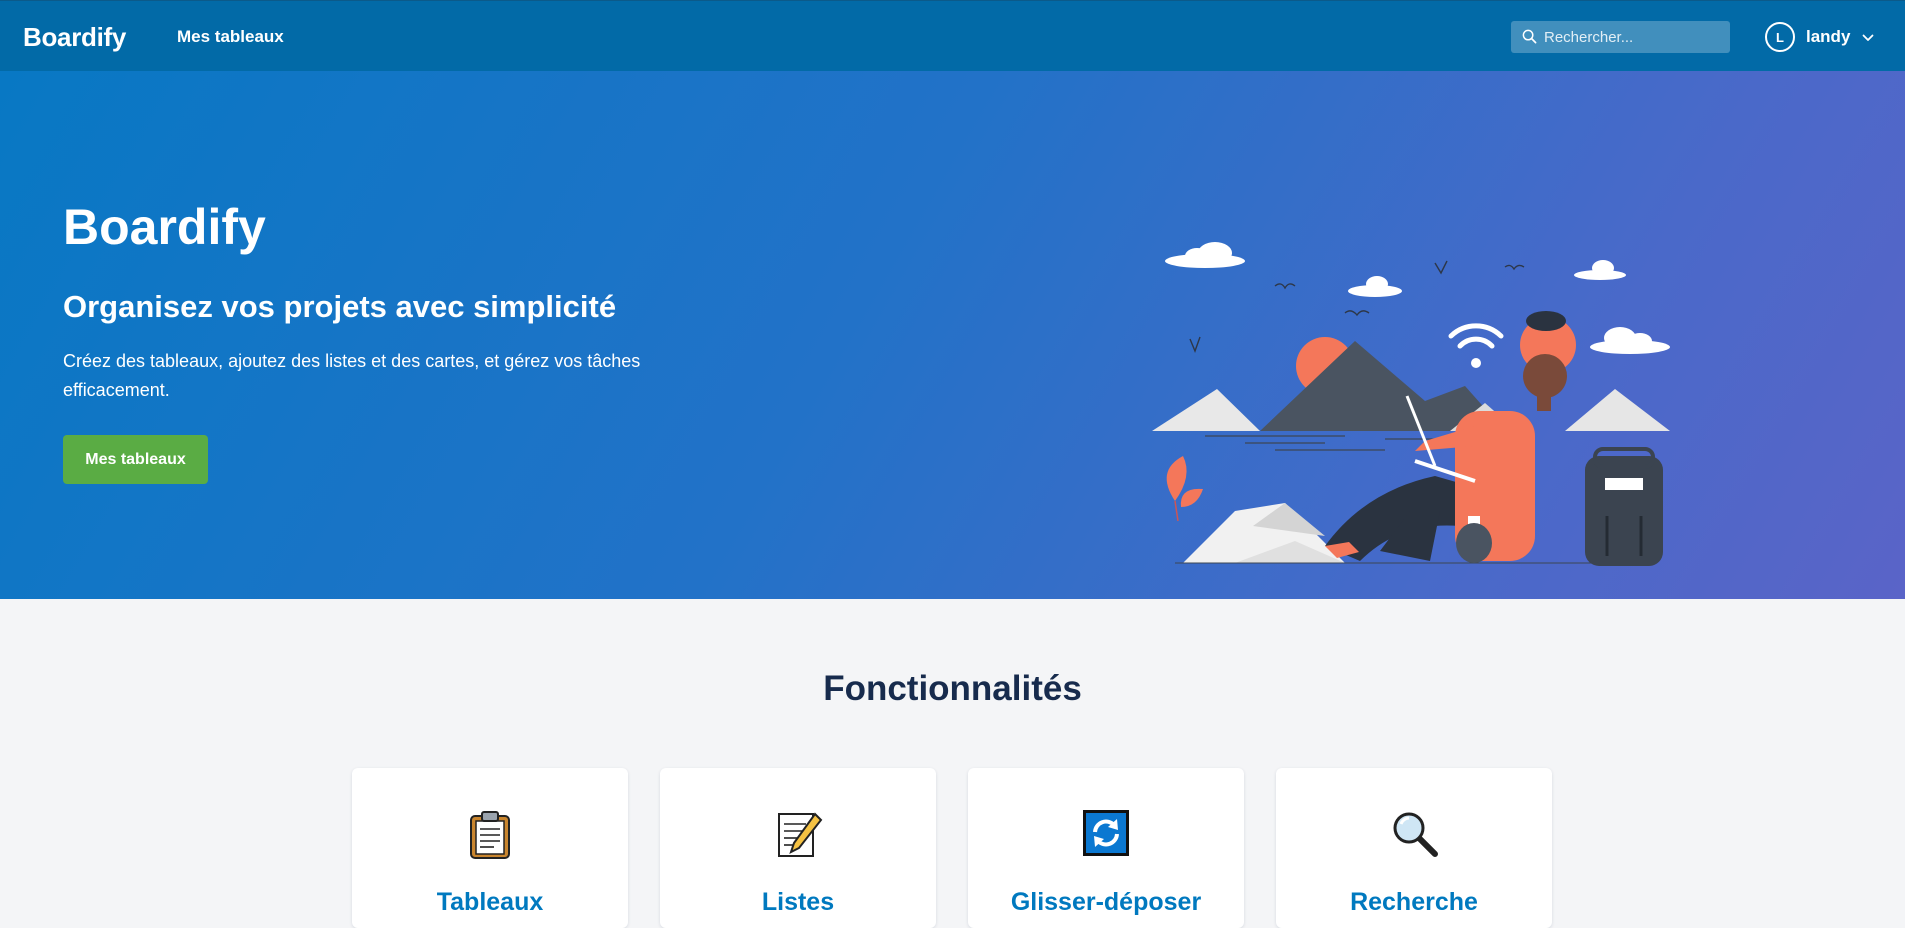  I want to click on features-title: Fonctionnalités, so click(952, 688).